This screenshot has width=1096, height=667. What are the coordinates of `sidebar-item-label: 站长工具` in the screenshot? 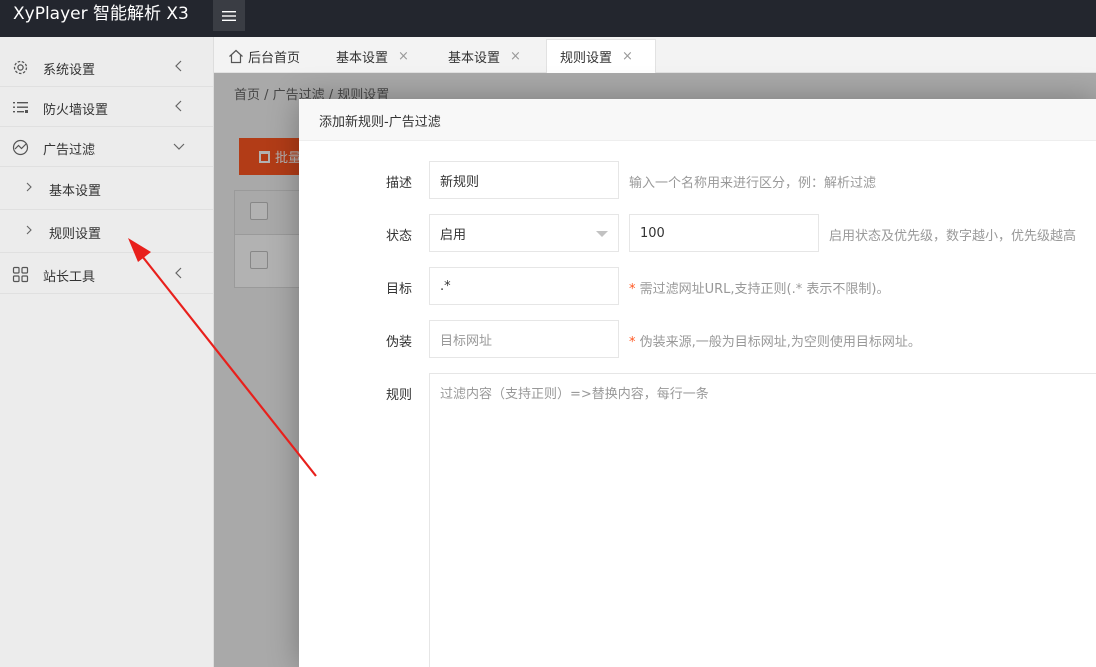 It's located at (69, 277).